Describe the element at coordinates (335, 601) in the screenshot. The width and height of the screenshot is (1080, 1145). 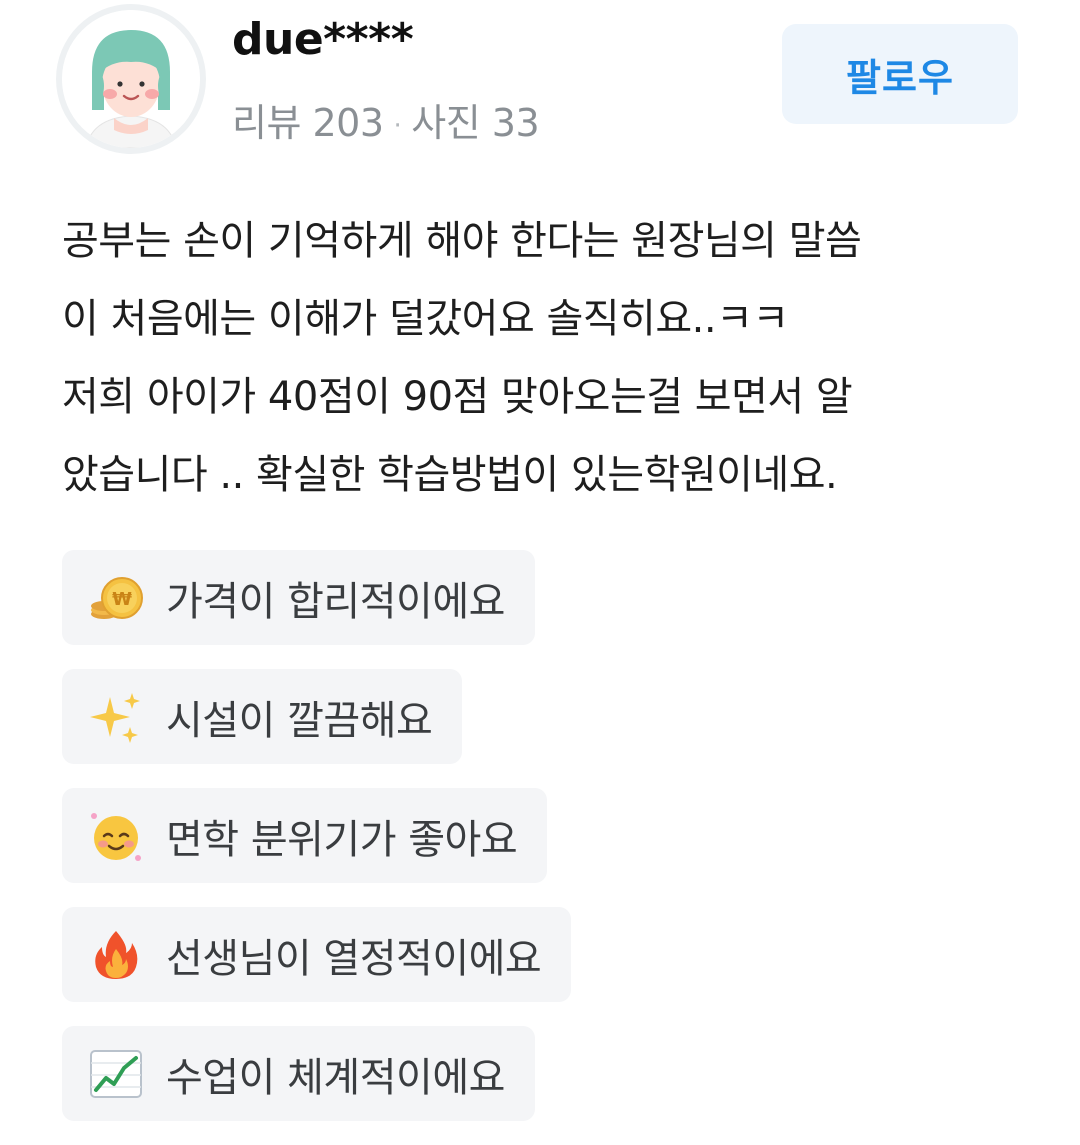
I see `tag-label: 가격이 합리적이에요` at that location.